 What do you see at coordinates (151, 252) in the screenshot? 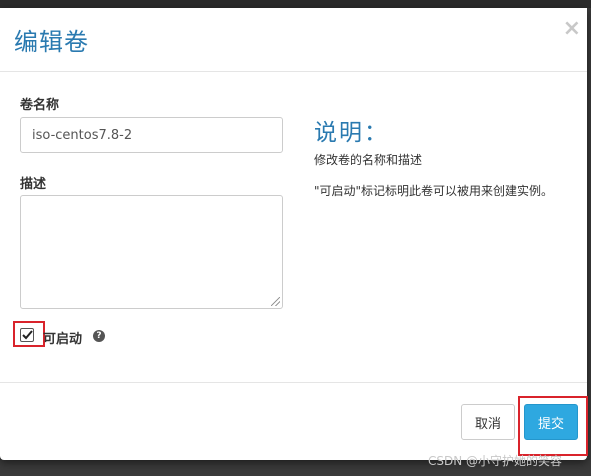
I see `description-textarea` at bounding box center [151, 252].